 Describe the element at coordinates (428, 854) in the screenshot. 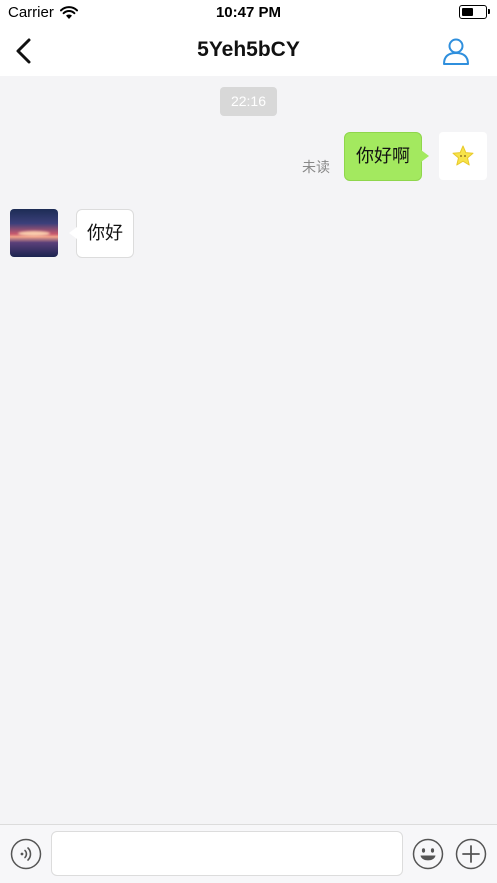

I see `emoji-icon` at that location.